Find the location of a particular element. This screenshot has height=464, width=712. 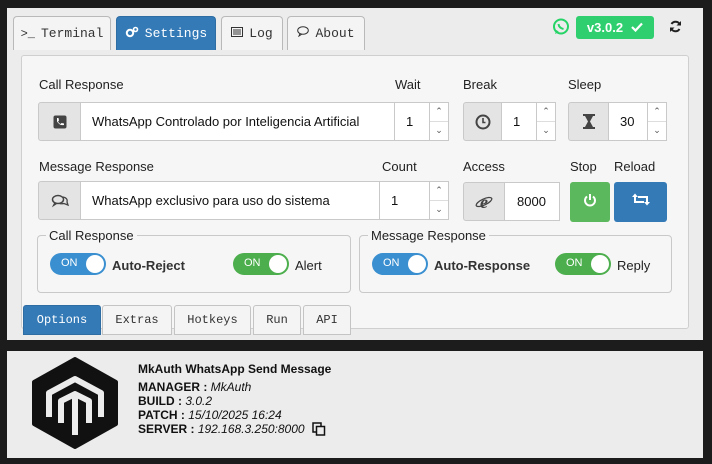

access-label: Access is located at coordinates (484, 166).